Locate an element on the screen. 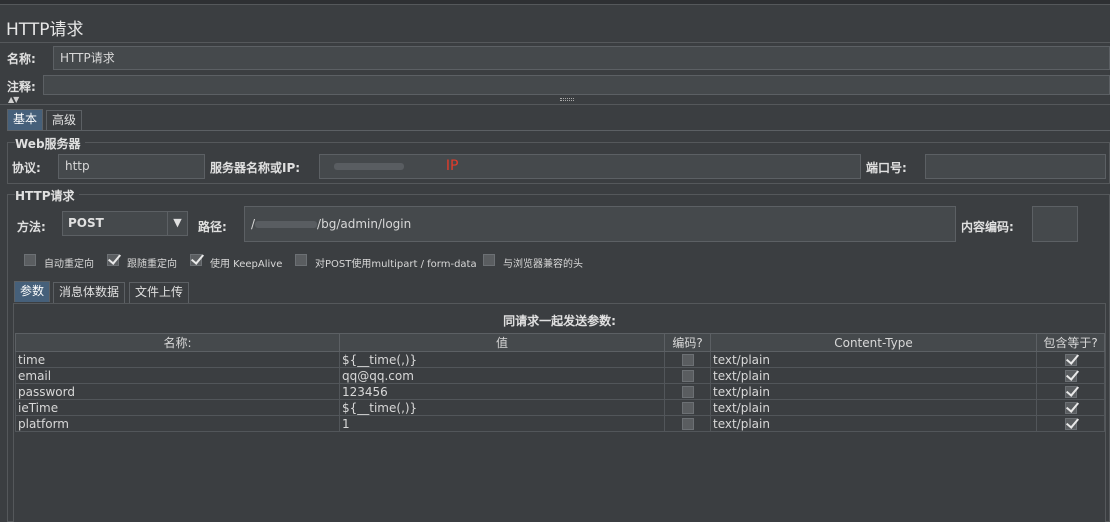 Image resolution: width=1110 pixels, height=522 pixels. path-value: /bg/admin/login is located at coordinates (364, 224).